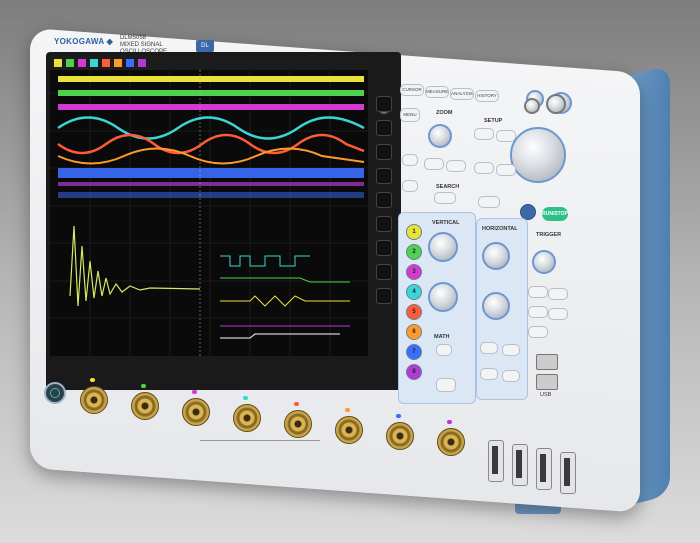 The image size is (700, 543). I want to click on ch5-tab, so click(106, 63).